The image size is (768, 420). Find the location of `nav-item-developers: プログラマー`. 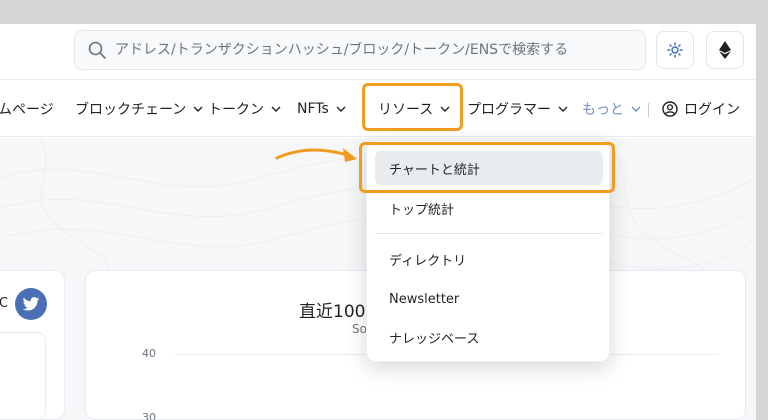

nav-item-developers: プログラマー is located at coordinates (517, 109).